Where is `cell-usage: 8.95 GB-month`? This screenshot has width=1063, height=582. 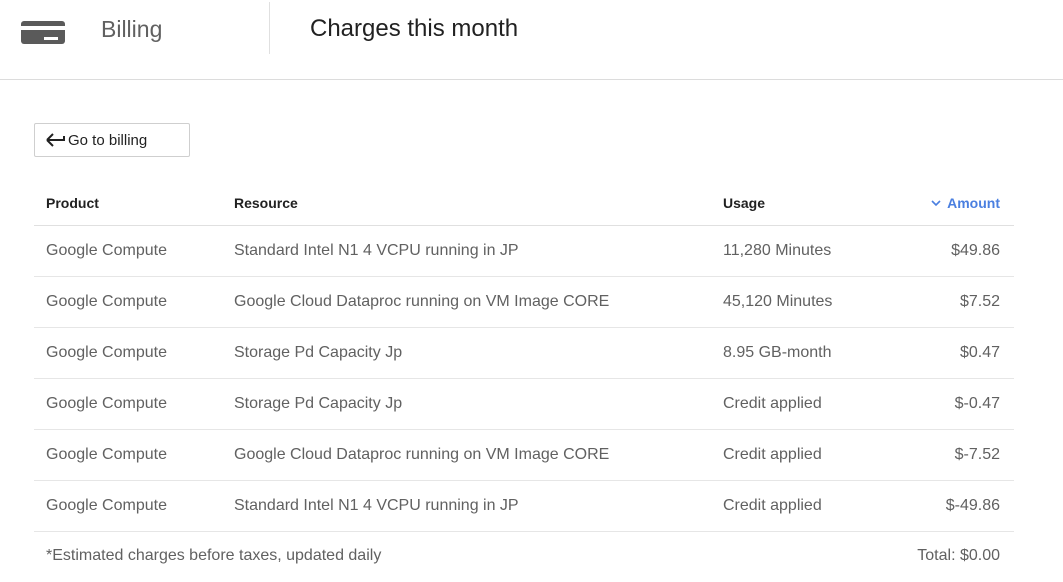
cell-usage: 8.95 GB-month is located at coordinates (777, 352).